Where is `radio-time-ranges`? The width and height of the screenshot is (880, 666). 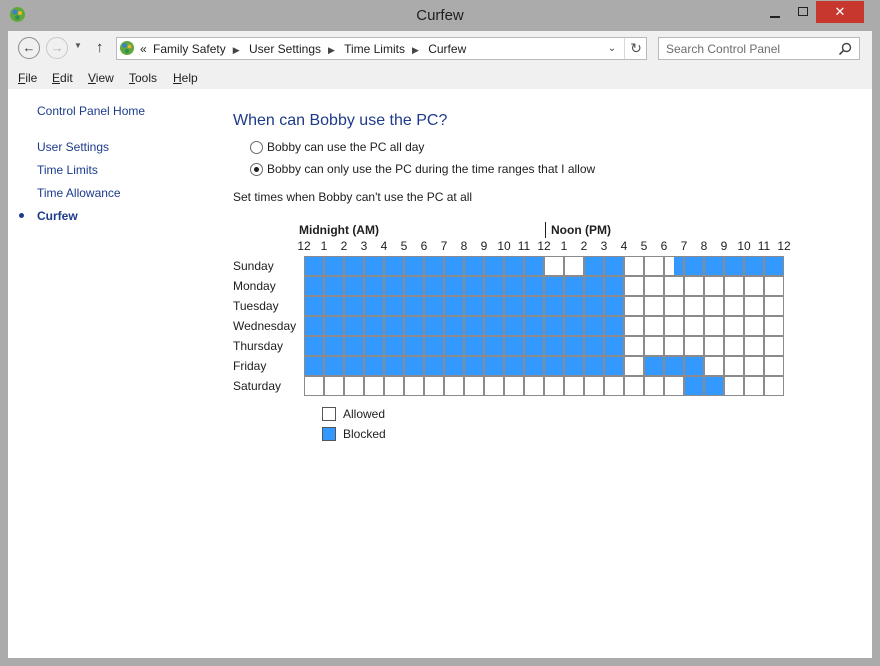 radio-time-ranges is located at coordinates (256, 169).